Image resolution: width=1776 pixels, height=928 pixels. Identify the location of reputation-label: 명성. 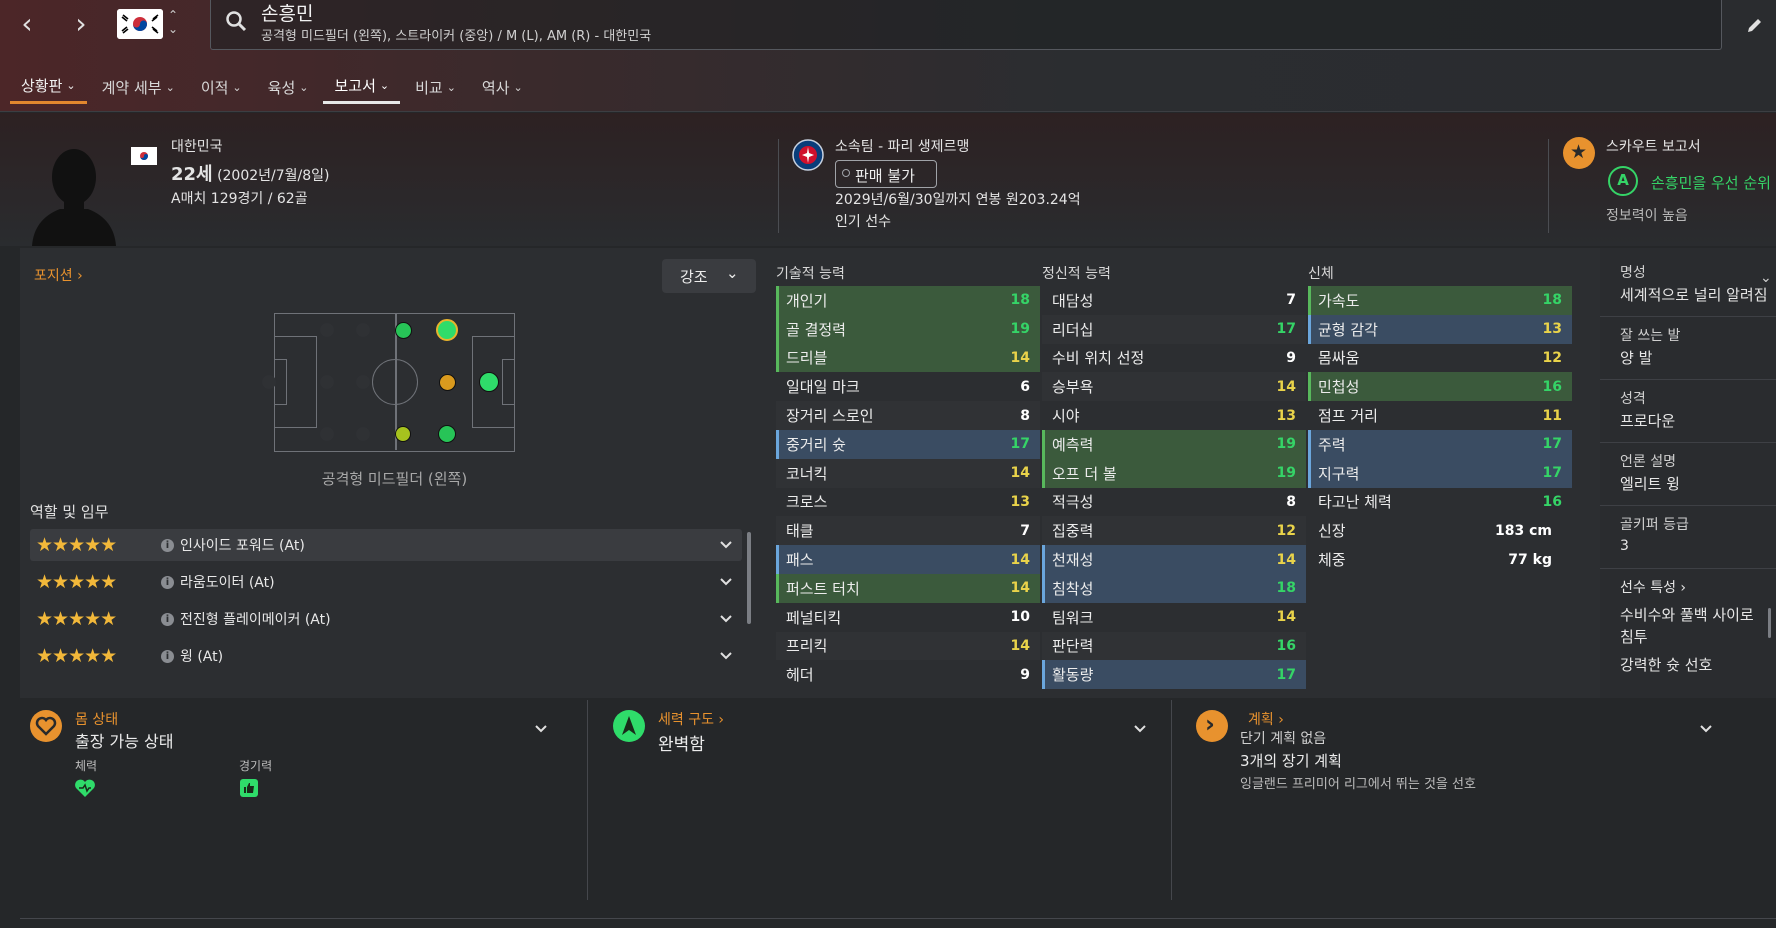
(1633, 273).